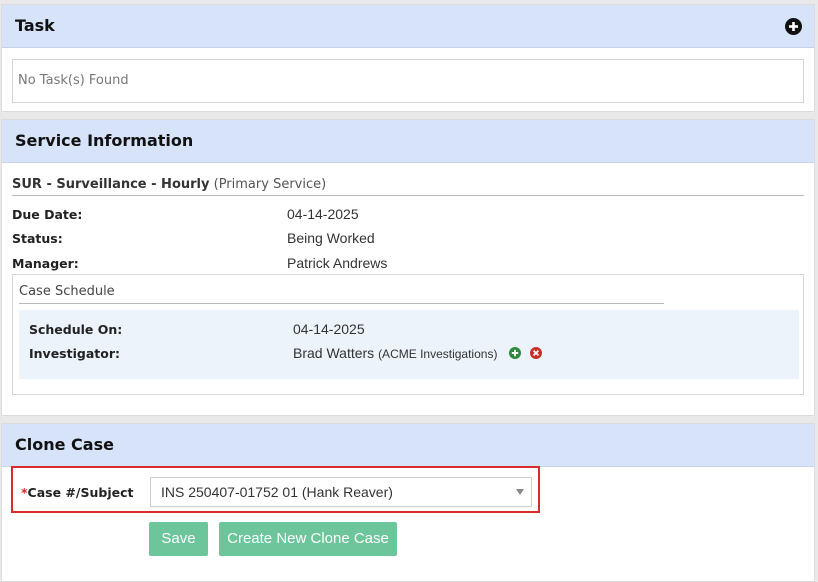  What do you see at coordinates (308, 539) in the screenshot?
I see `create-new-clone-case-button: Create New Clone Case` at bounding box center [308, 539].